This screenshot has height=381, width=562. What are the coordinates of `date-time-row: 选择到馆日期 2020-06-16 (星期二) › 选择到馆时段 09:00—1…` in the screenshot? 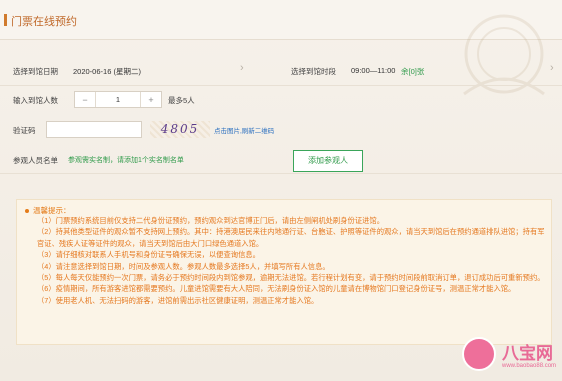 It's located at (281, 71).